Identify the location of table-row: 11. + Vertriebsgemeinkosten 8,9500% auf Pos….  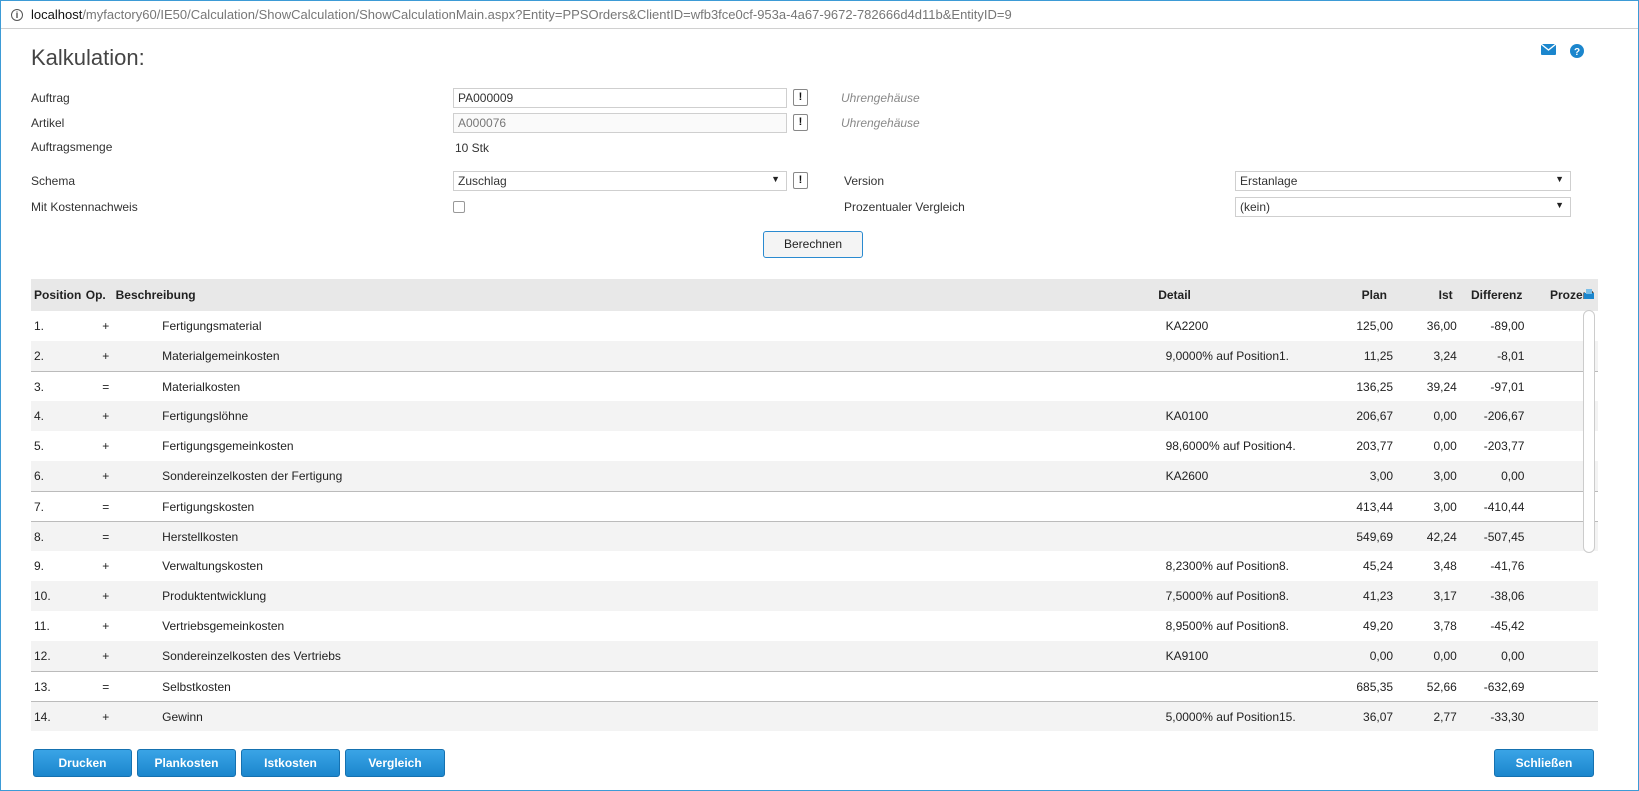
(814, 626).